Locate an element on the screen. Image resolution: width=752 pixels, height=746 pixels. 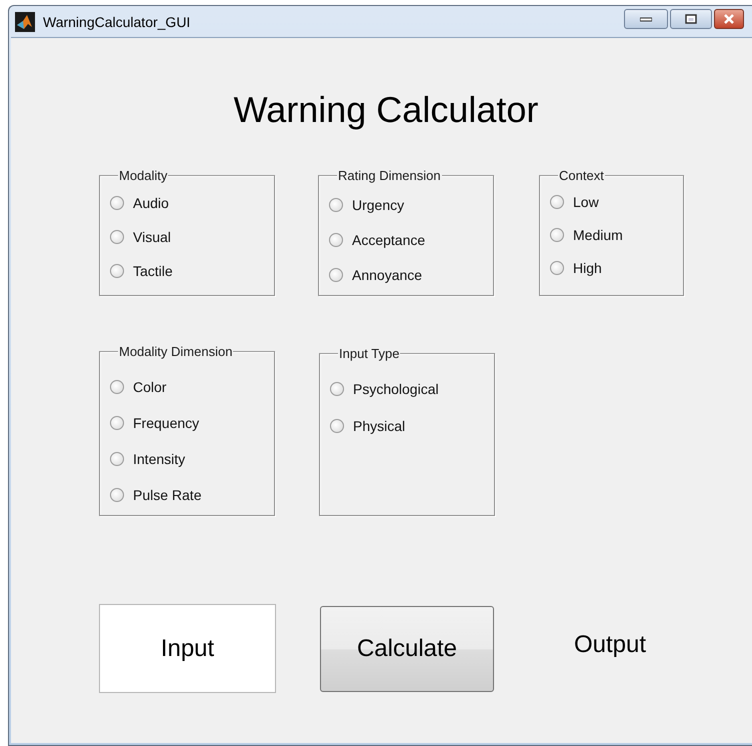
input-field: Input is located at coordinates (187, 648).